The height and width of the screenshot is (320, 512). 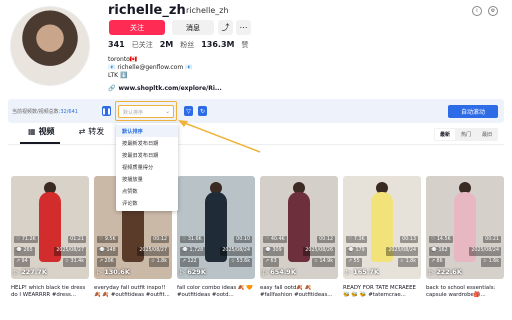 I want to click on pause-icon: ❚❚, so click(x=106, y=111).